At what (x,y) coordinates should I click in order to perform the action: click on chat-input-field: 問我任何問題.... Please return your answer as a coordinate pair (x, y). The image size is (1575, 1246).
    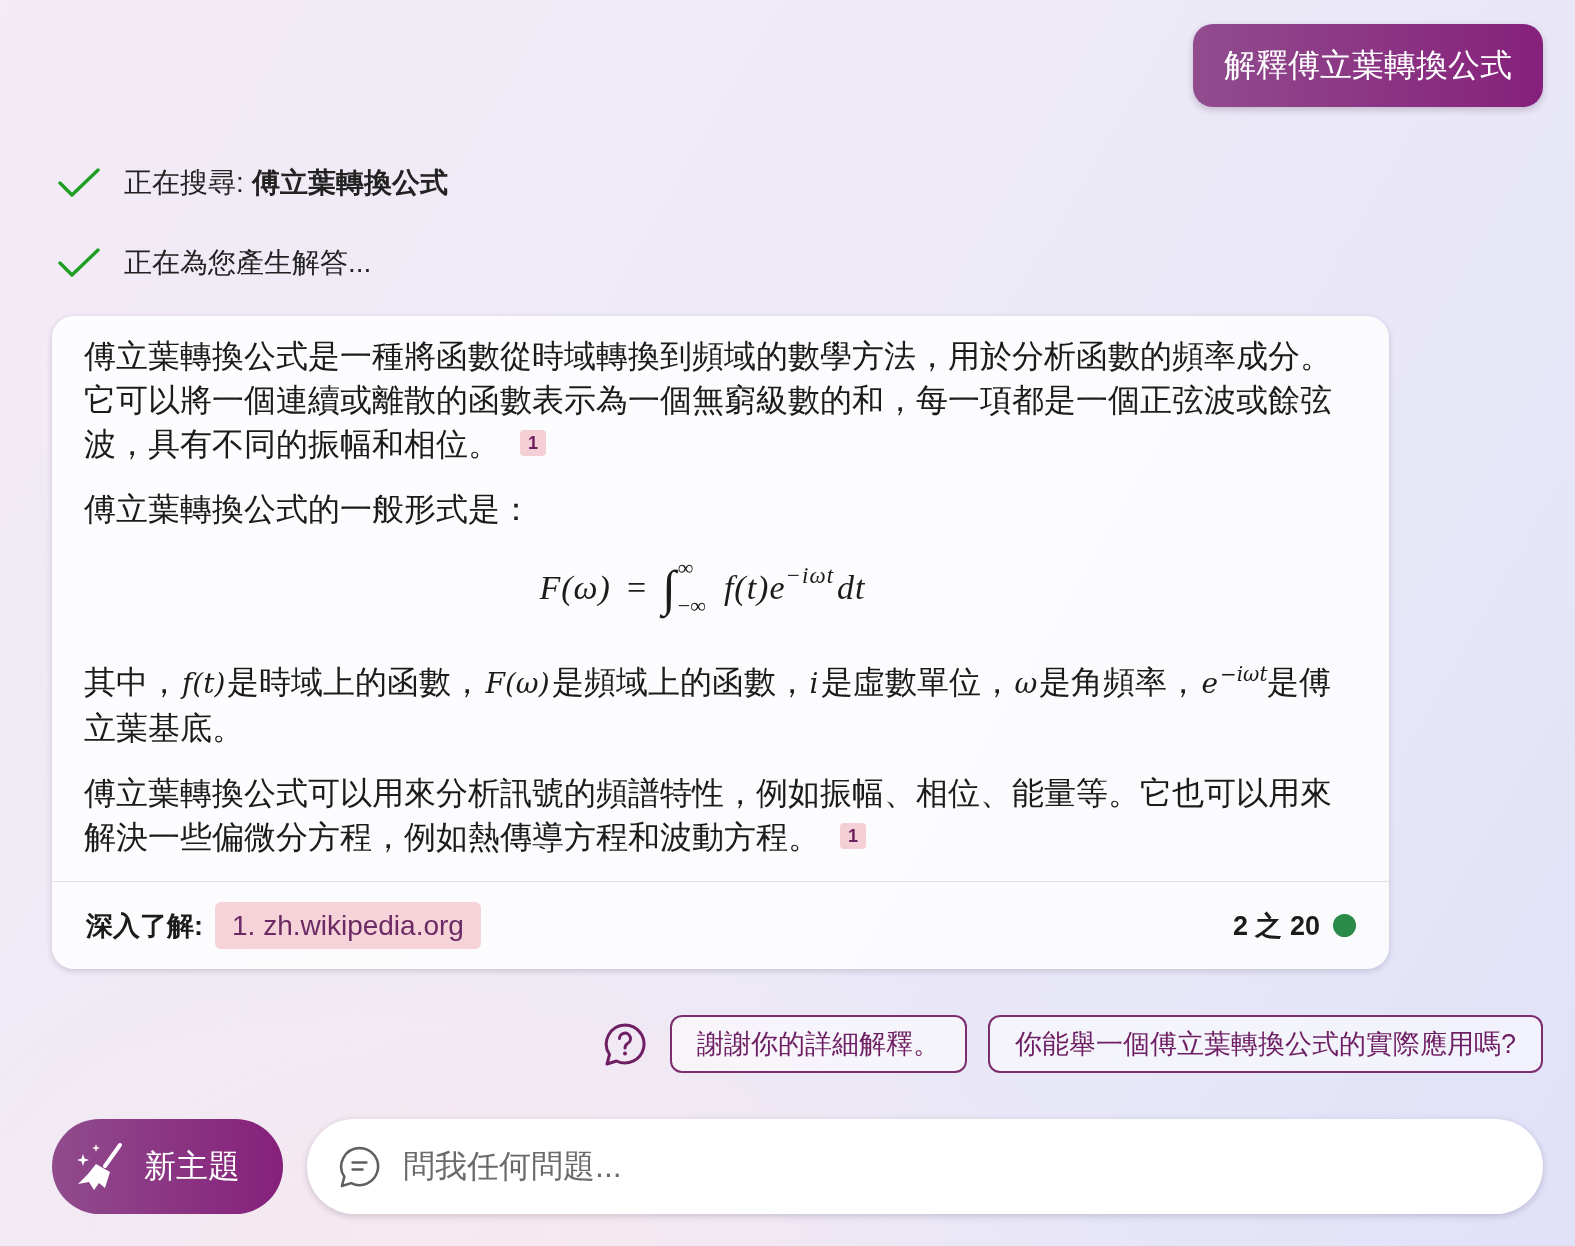
    Looking at the image, I should click on (925, 1166).